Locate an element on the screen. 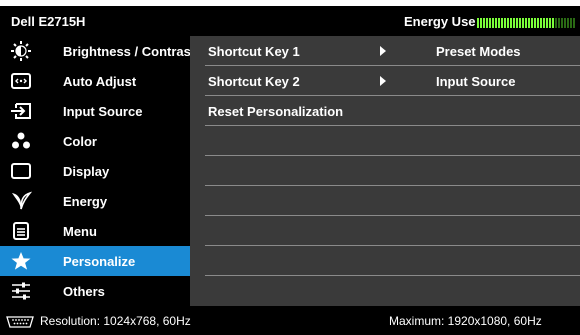 The height and width of the screenshot is (335, 580). sidebar-item-label: Auto Adjust is located at coordinates (100, 81).